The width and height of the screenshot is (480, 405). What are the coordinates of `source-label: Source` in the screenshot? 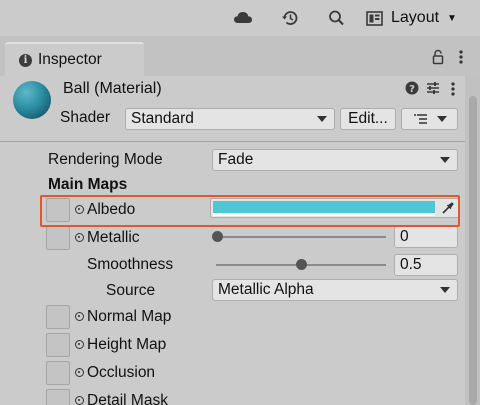 It's located at (131, 290).